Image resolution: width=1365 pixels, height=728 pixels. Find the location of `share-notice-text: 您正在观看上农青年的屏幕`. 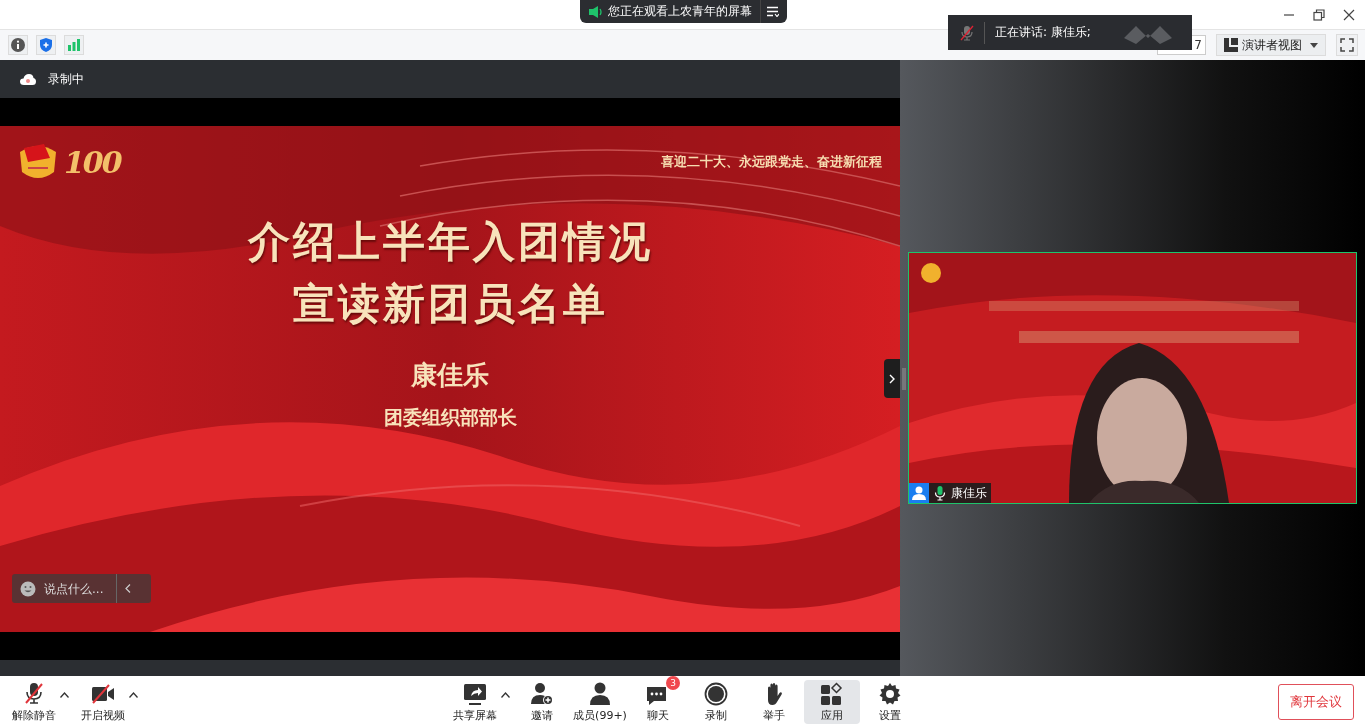

share-notice-text: 您正在观看上农青年的屏幕 is located at coordinates (680, 11).